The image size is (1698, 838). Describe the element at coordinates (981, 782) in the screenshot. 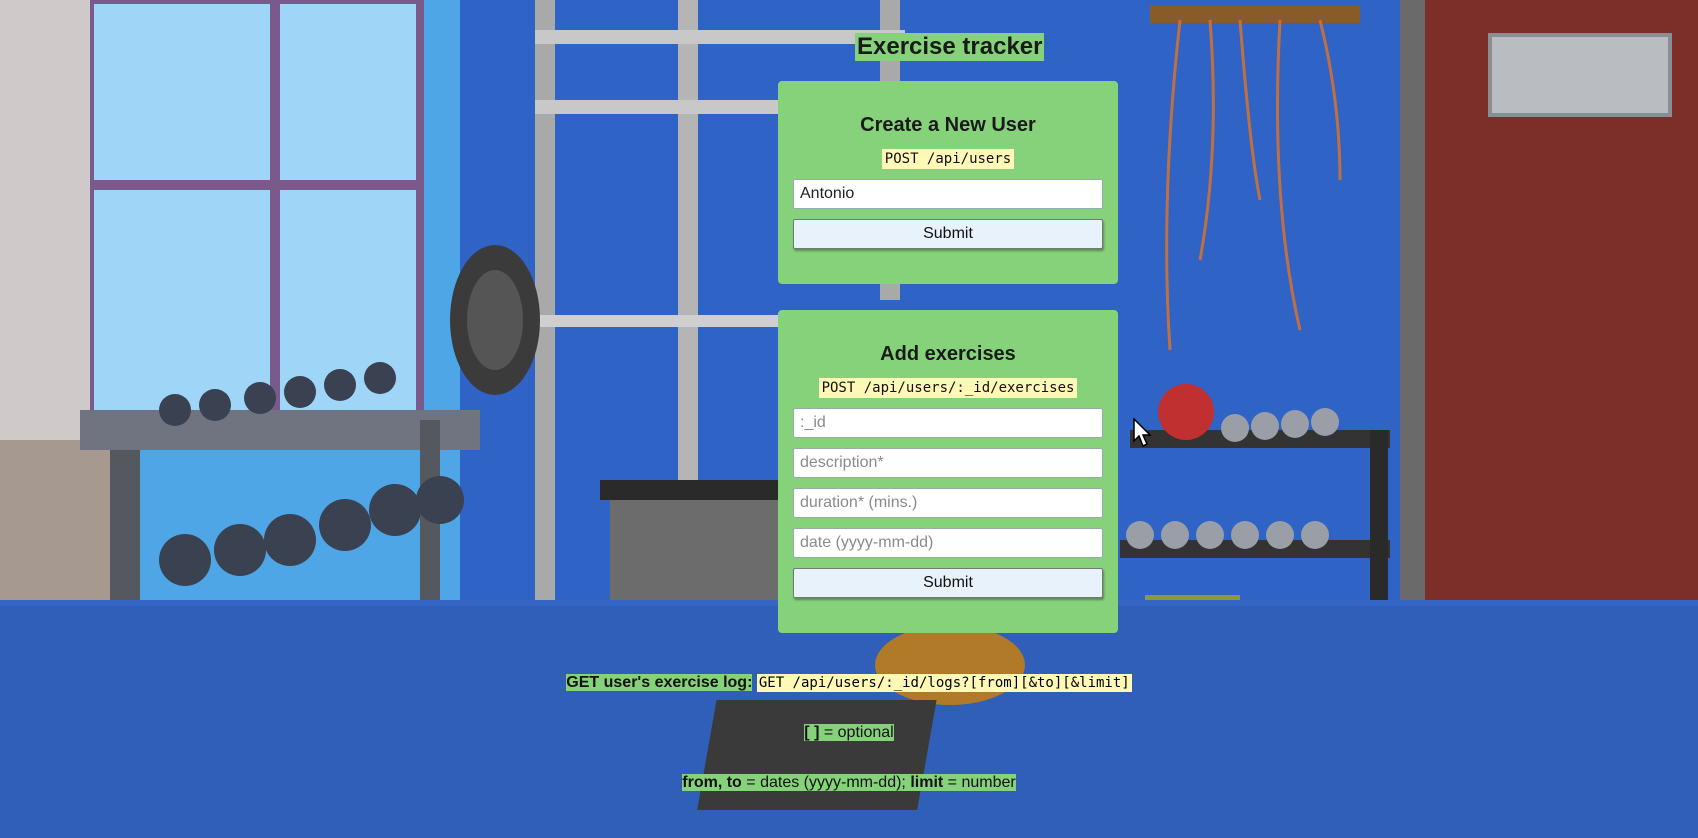

I see `limit-text: = number` at that location.